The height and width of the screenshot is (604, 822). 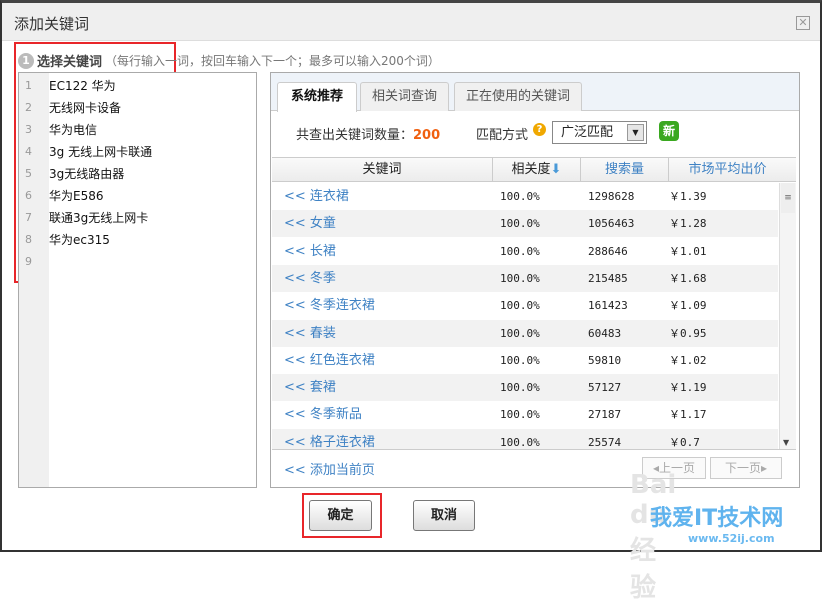 What do you see at coordinates (342, 360) in the screenshot?
I see `keyword-text: 红色连衣裙` at bounding box center [342, 360].